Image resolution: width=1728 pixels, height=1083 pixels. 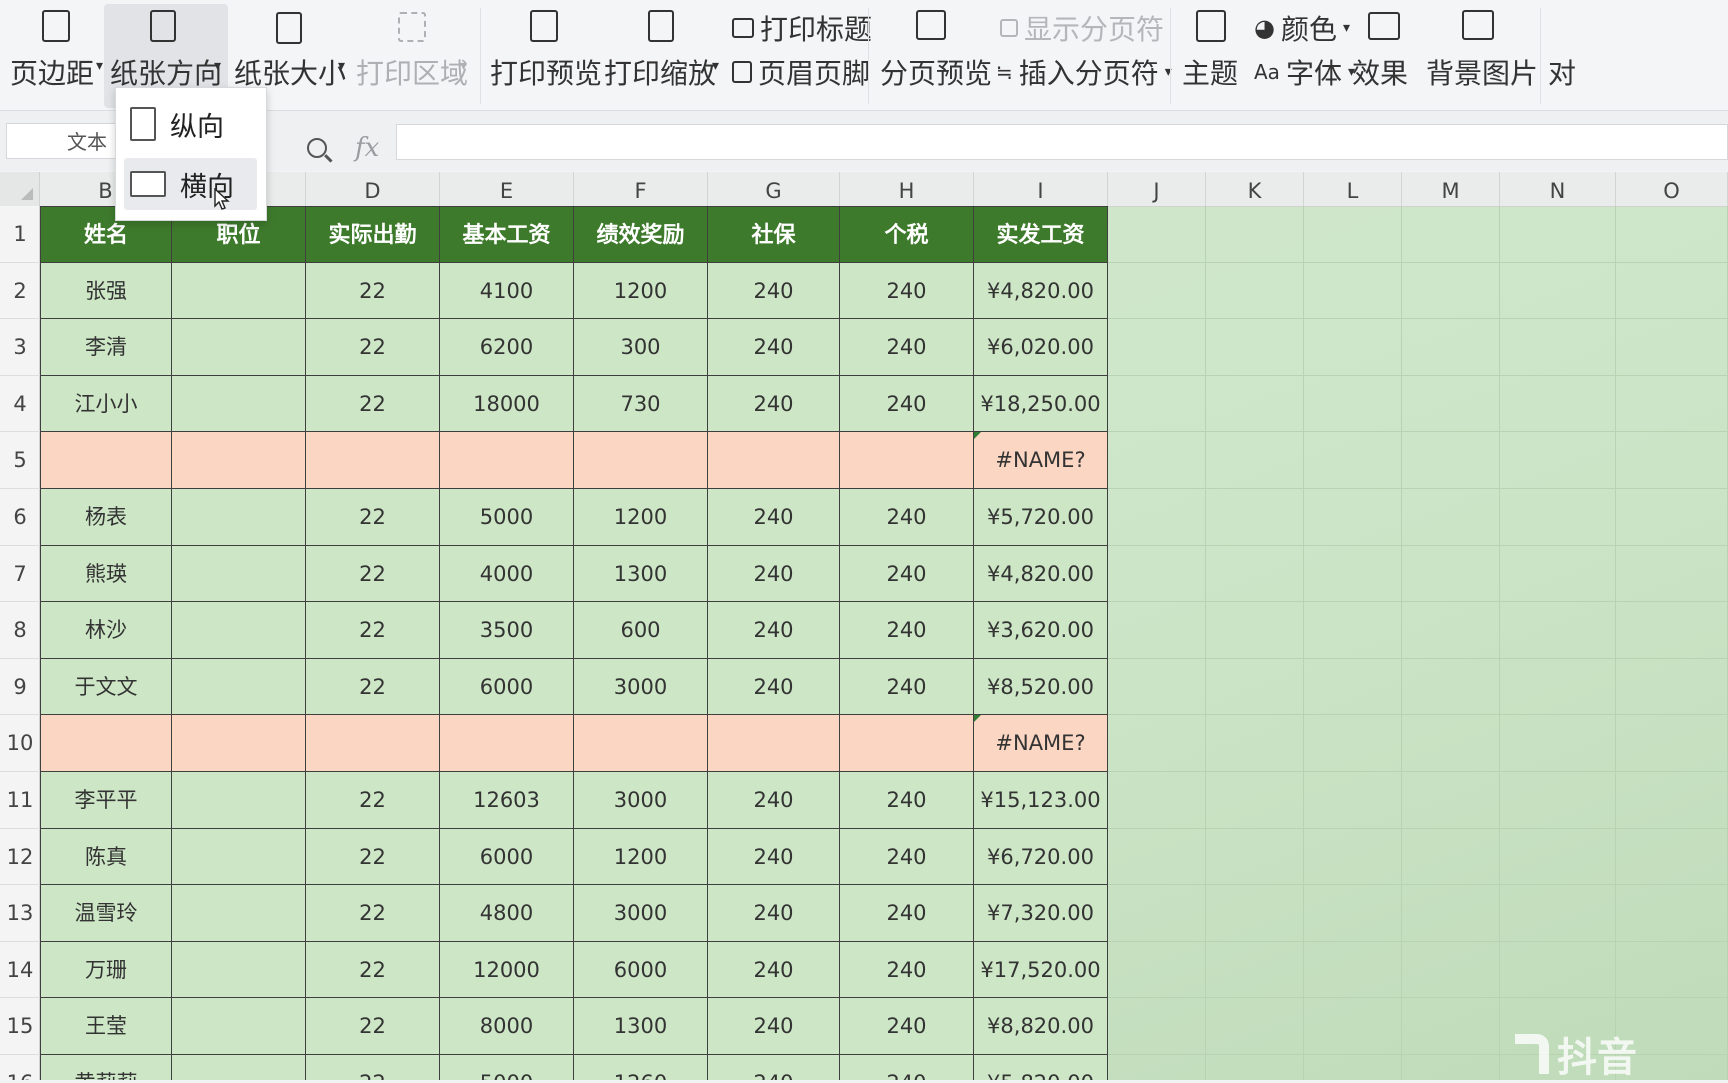 What do you see at coordinates (1563, 56) in the screenshot?
I see `align-button: 对` at bounding box center [1563, 56].